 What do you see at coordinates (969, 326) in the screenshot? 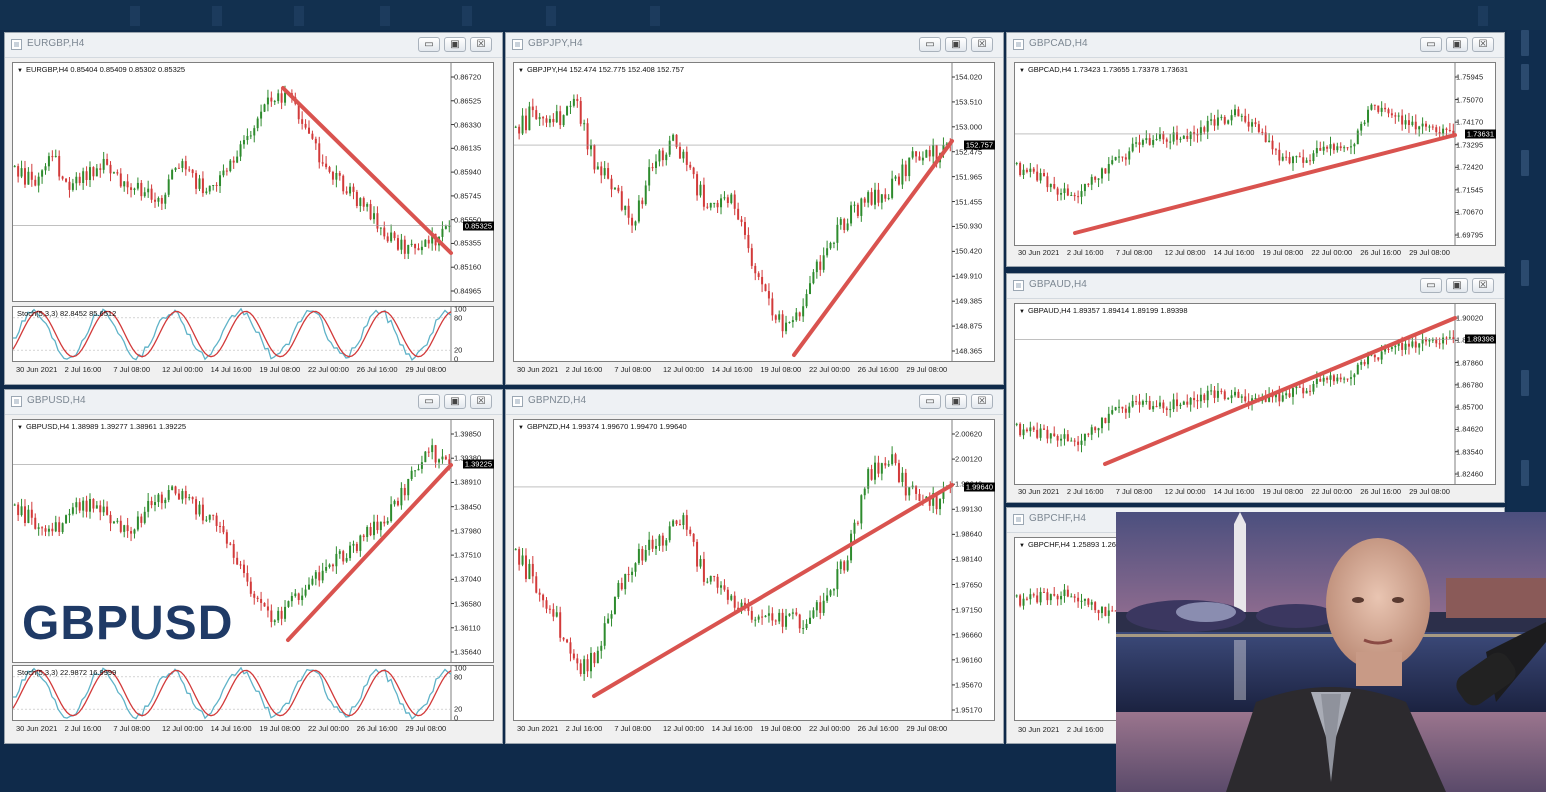
I see `price-axis-label: 148.875` at bounding box center [969, 326].